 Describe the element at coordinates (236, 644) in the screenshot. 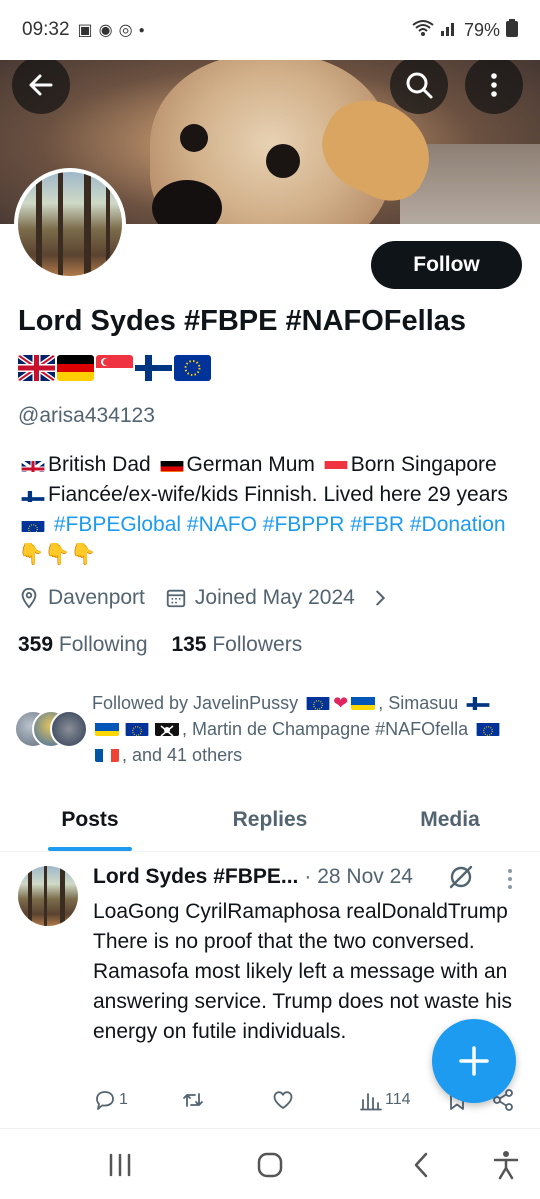

I see `followers-link: 135 Followers` at that location.